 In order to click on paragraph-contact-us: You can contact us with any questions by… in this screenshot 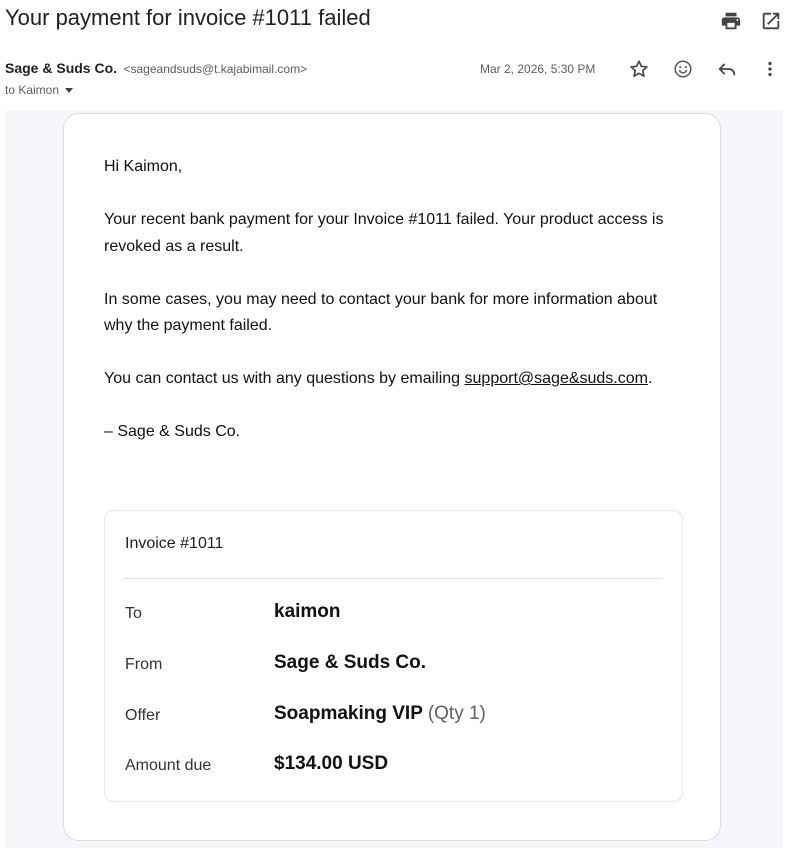, I will do `click(394, 379)`.